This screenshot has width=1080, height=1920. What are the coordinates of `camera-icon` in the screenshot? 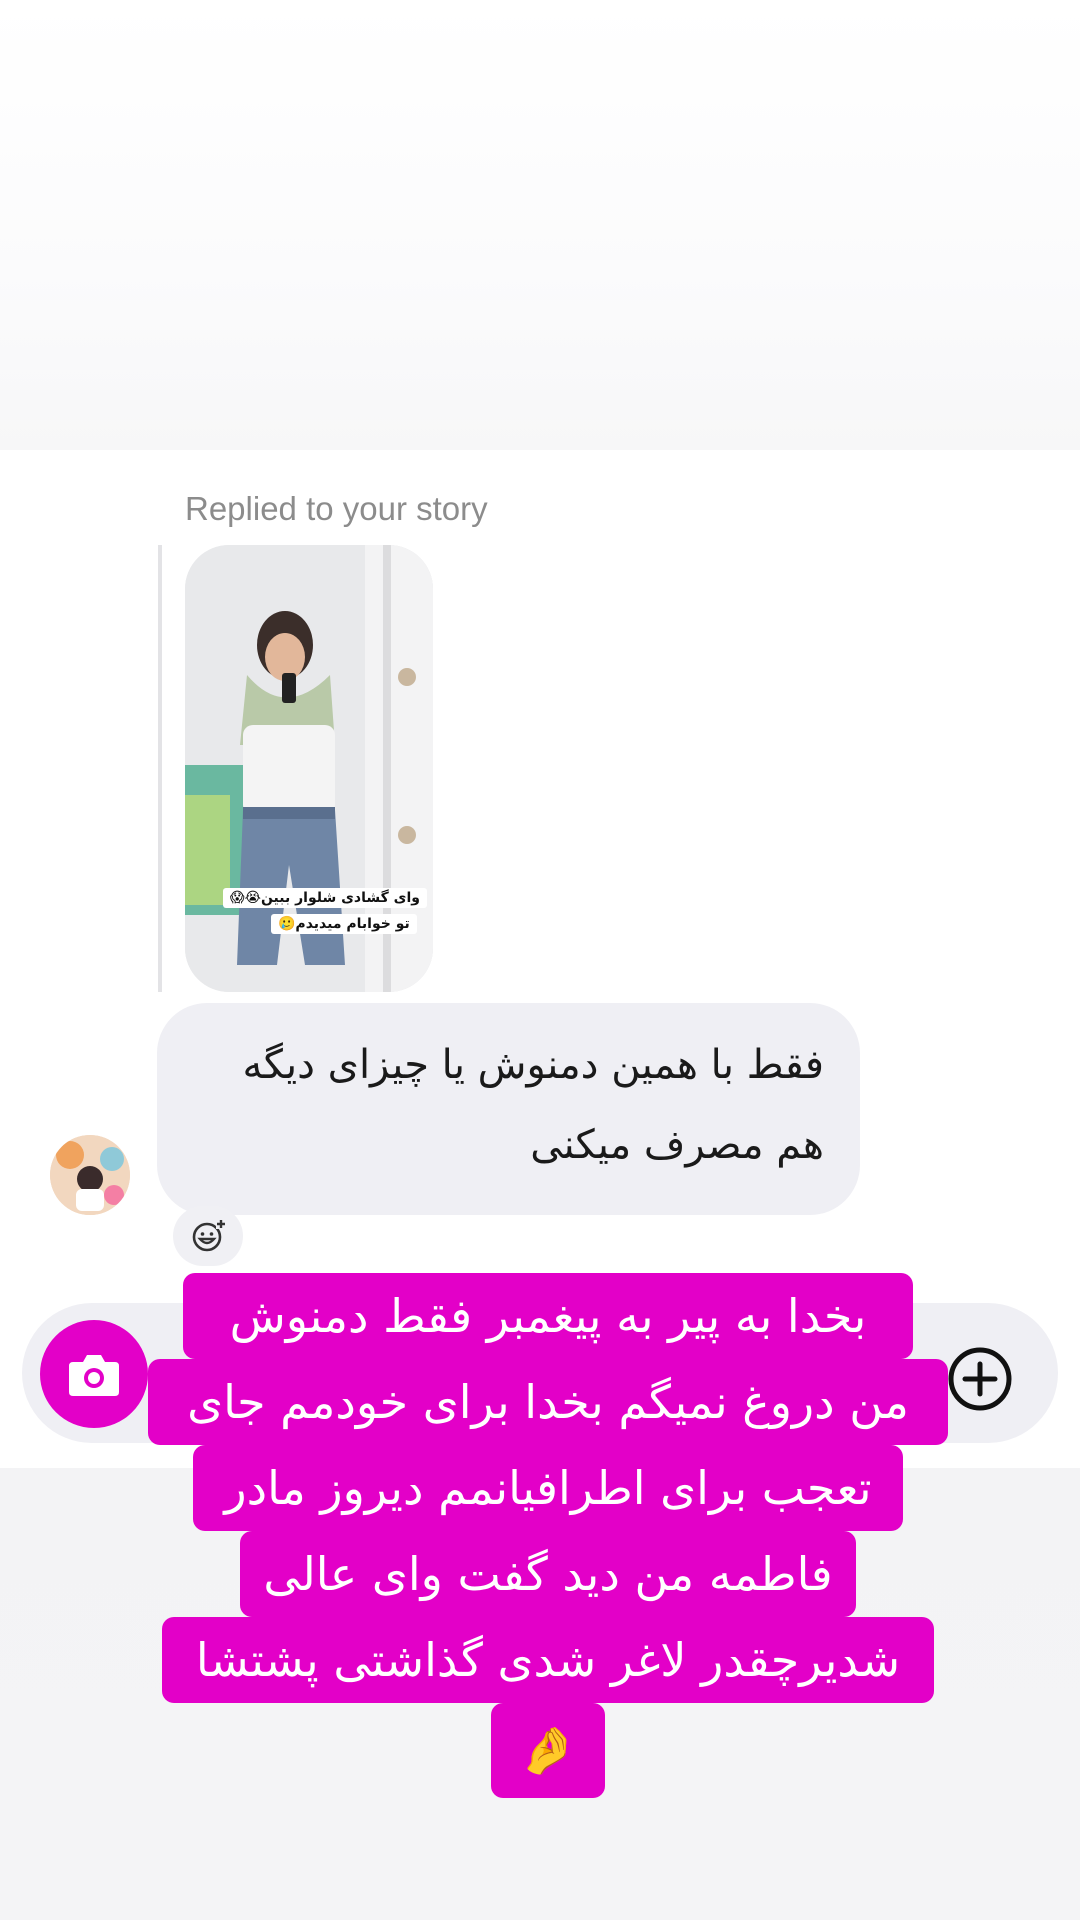 It's located at (94, 1375).